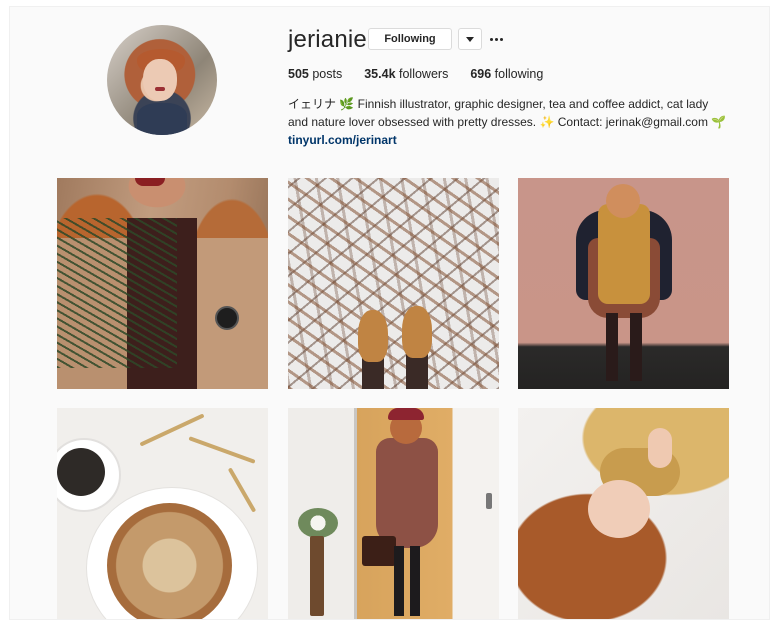  Describe the element at coordinates (481, 74) in the screenshot. I see `following-count: 696` at that location.